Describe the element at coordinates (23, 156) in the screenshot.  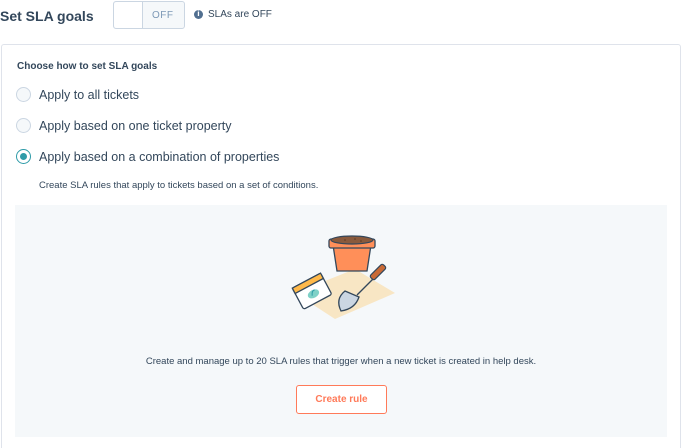
I see `radio-button-selected` at that location.